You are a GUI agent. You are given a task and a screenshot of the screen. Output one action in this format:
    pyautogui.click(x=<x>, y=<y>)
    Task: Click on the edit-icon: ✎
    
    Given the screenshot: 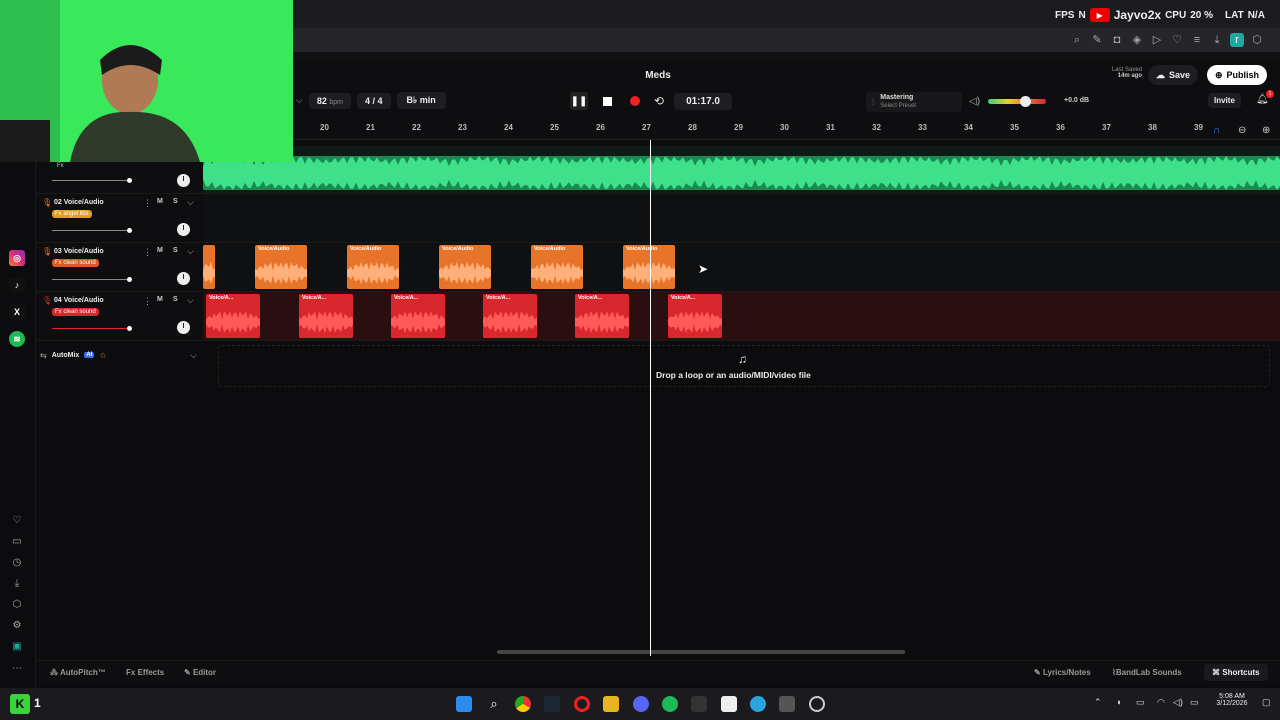 What is the action you would take?
    pyautogui.click(x=1097, y=40)
    